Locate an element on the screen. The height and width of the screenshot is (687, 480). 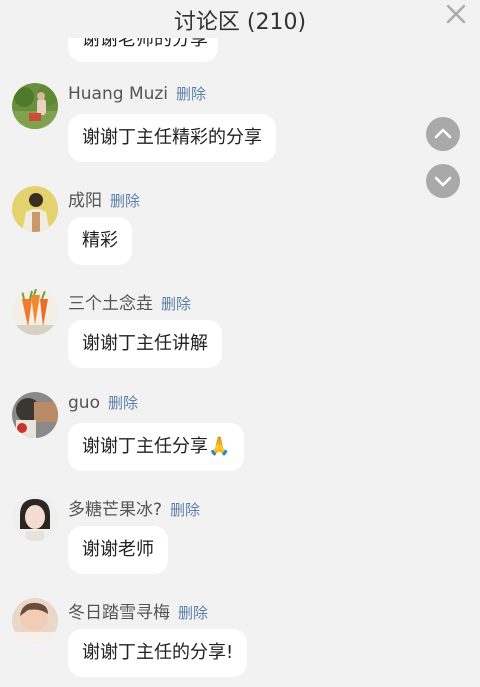
username: 多糖芒果冰? is located at coordinates (115, 510).